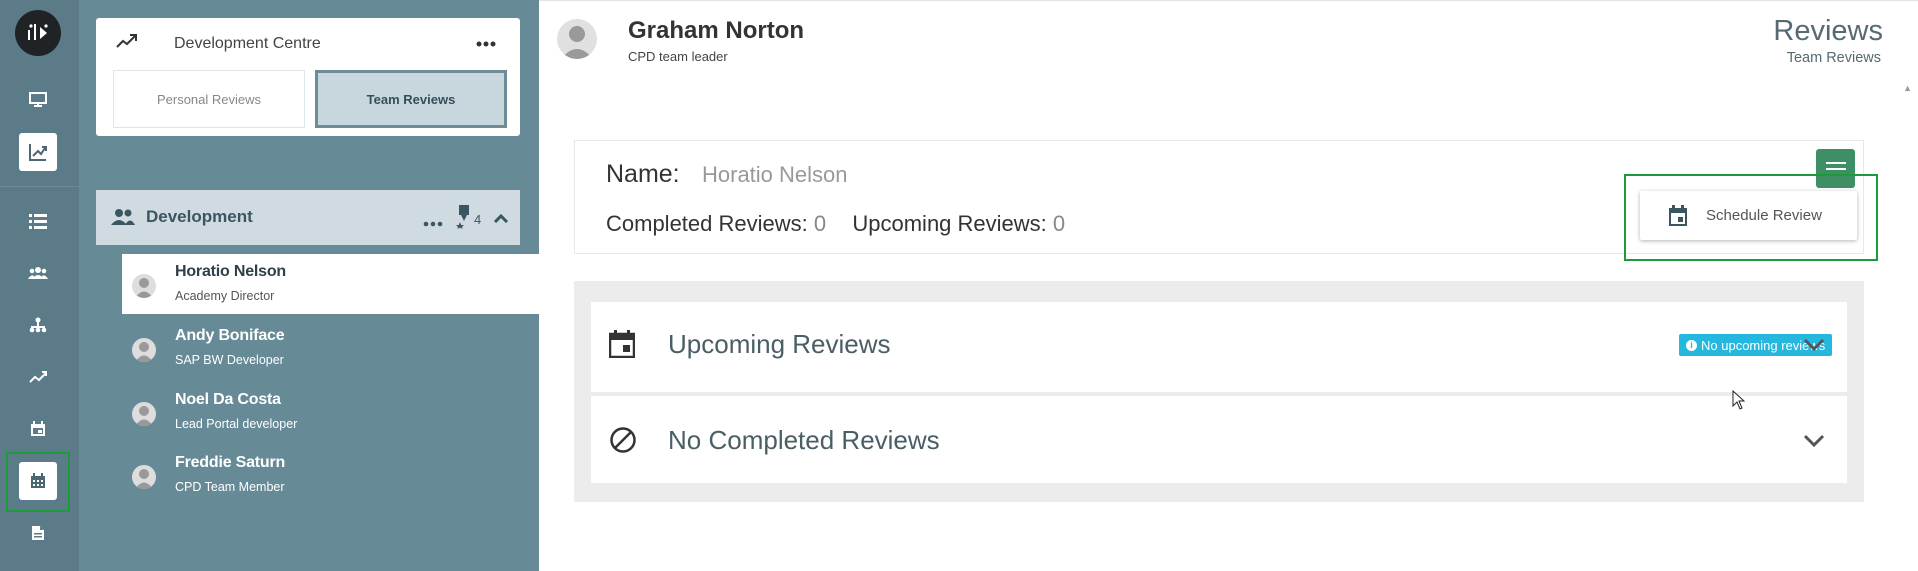  Describe the element at coordinates (228, 399) in the screenshot. I see `member-name: Noel Da Costa` at that location.